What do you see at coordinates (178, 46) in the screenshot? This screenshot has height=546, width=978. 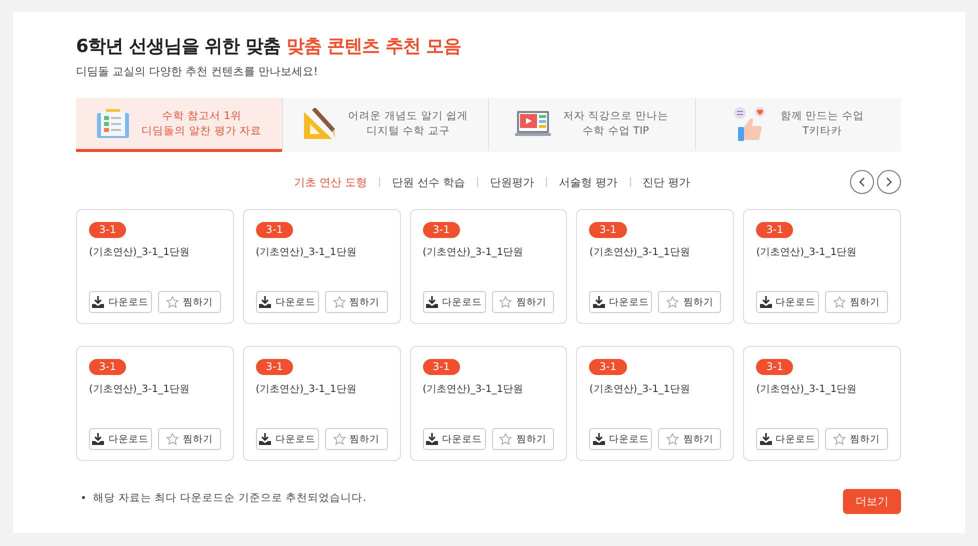 I see `page-title: 6학년 선생님을 위한 맞춤` at bounding box center [178, 46].